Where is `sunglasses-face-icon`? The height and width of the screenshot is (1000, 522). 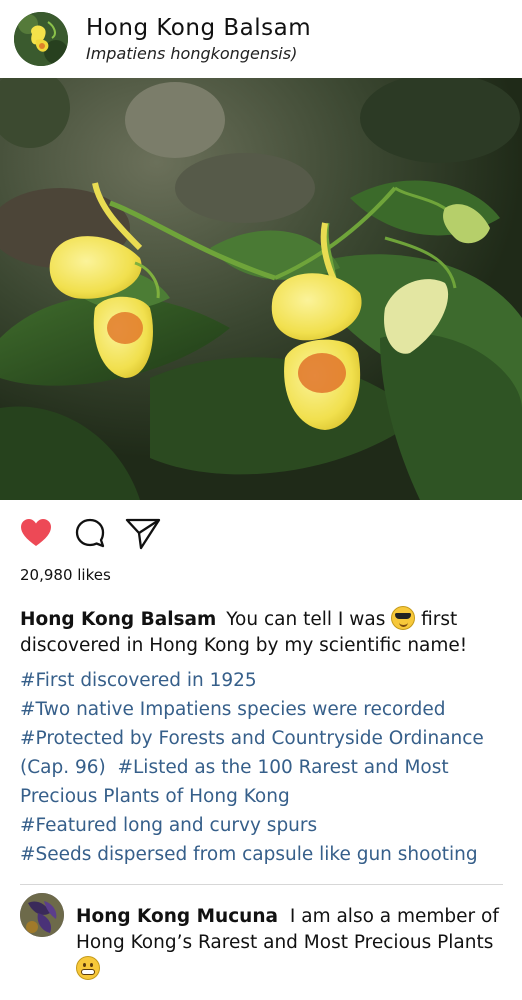
sunglasses-face-icon is located at coordinates (403, 618).